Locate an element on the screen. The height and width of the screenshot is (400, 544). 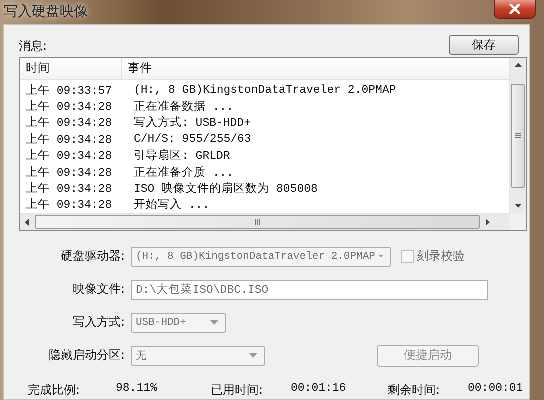
field-label: 隐藏启动分区: is located at coordinates (87, 355).